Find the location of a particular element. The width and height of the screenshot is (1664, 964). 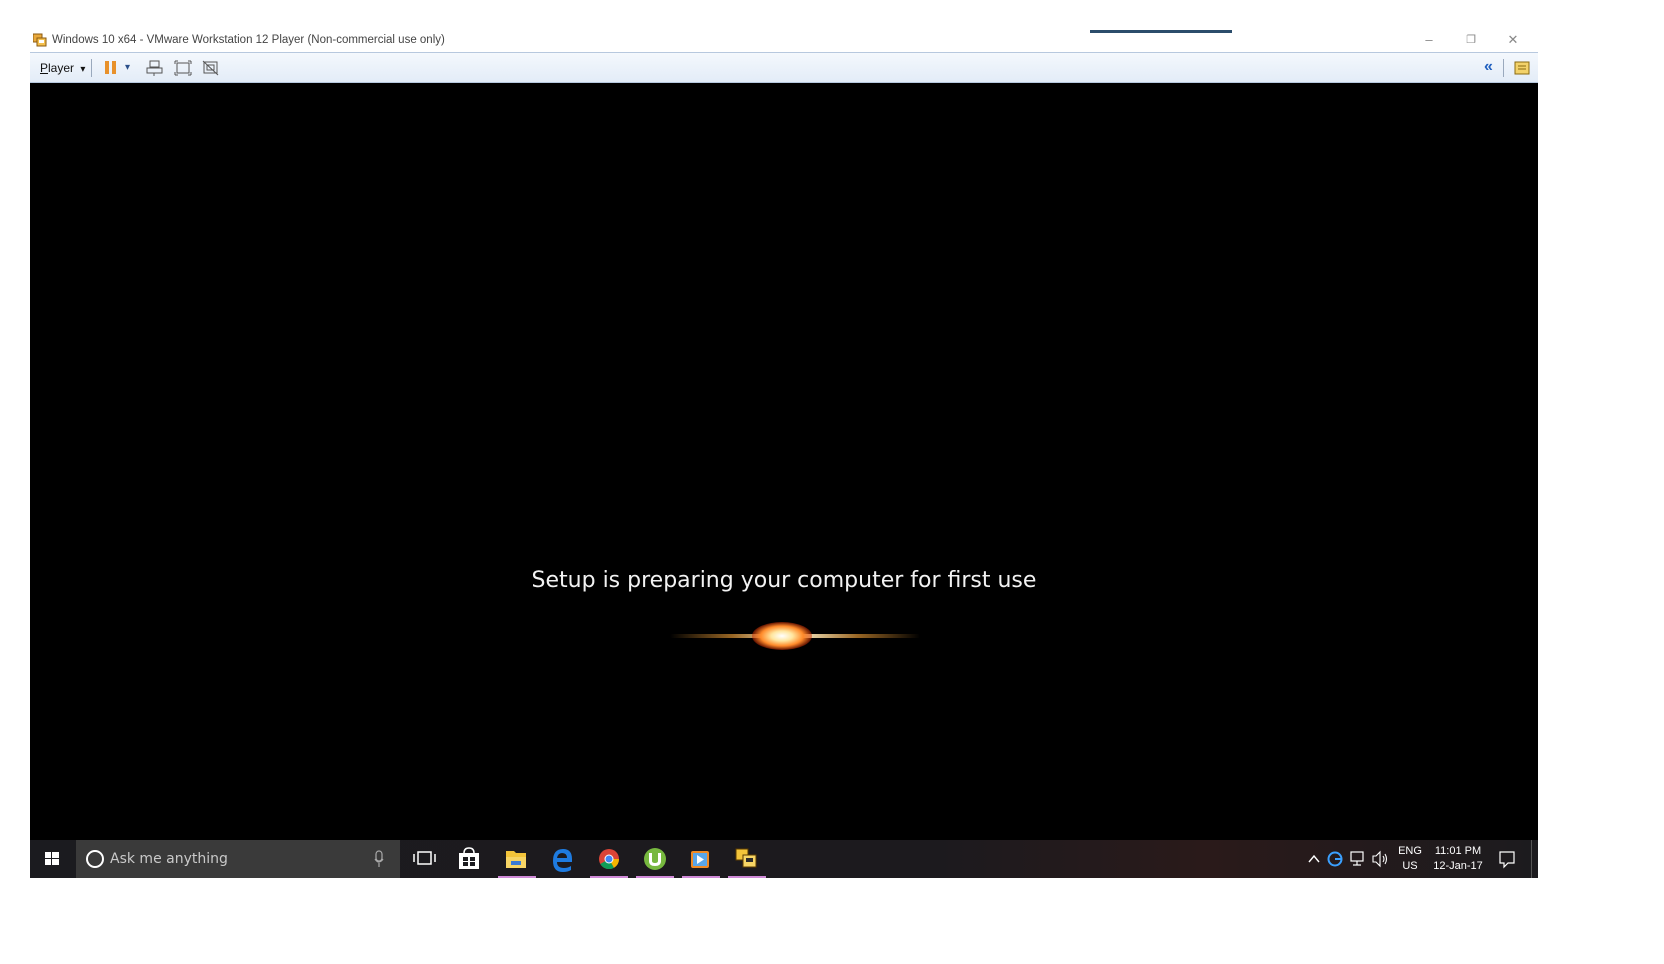

taskbar-media-player is located at coordinates (703, 859).